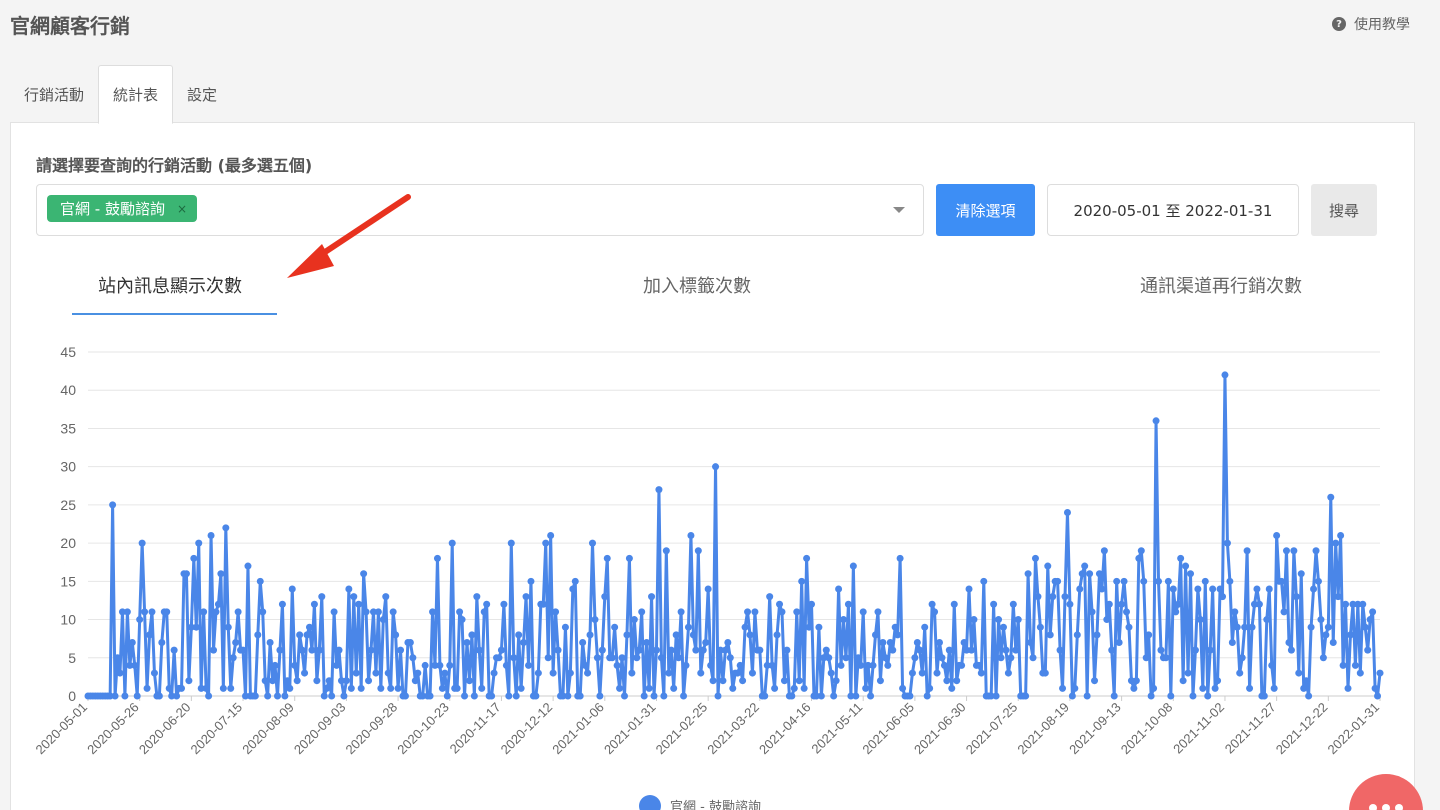  Describe the element at coordinates (349, 236) in the screenshot. I see `red-arrow-annotation` at that location.